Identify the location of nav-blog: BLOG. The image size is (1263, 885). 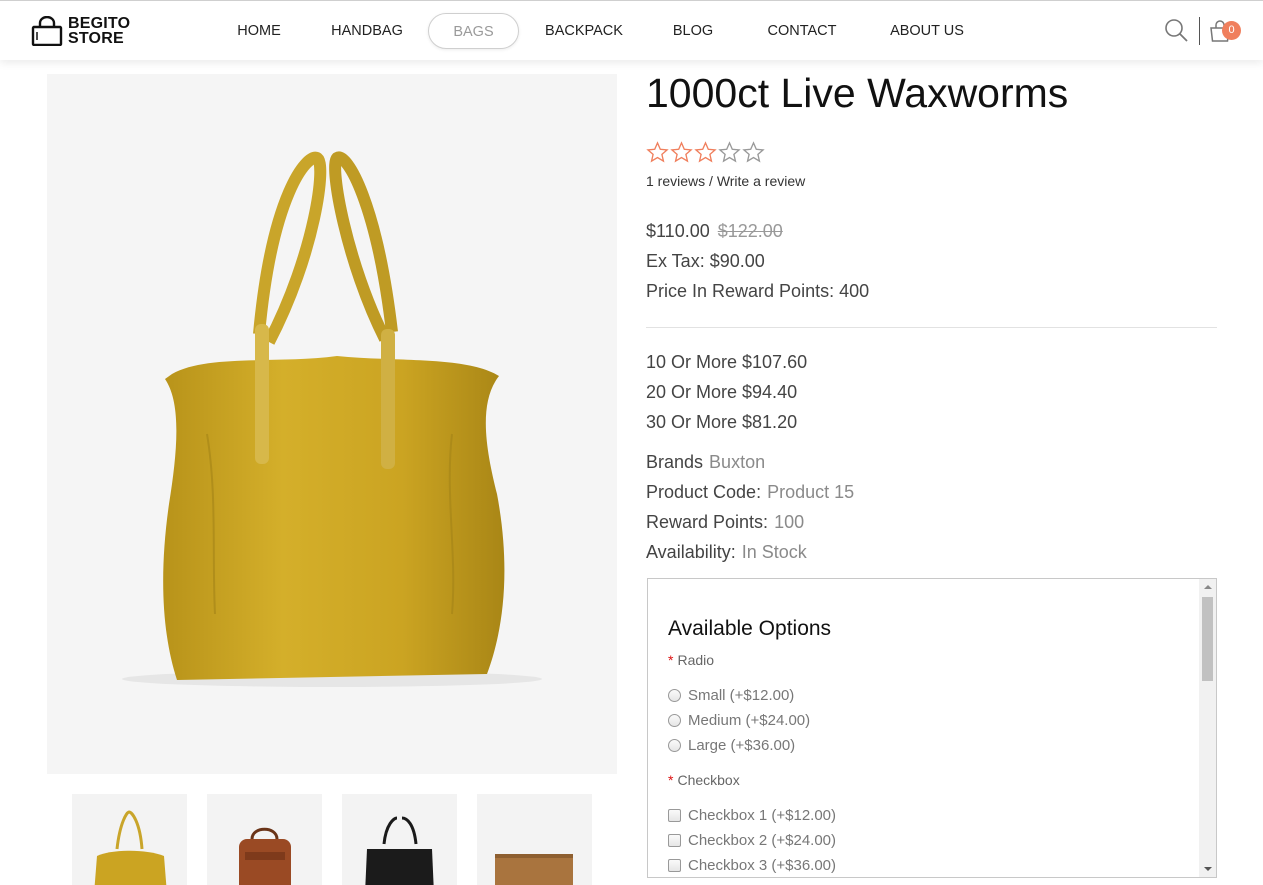
(693, 31).